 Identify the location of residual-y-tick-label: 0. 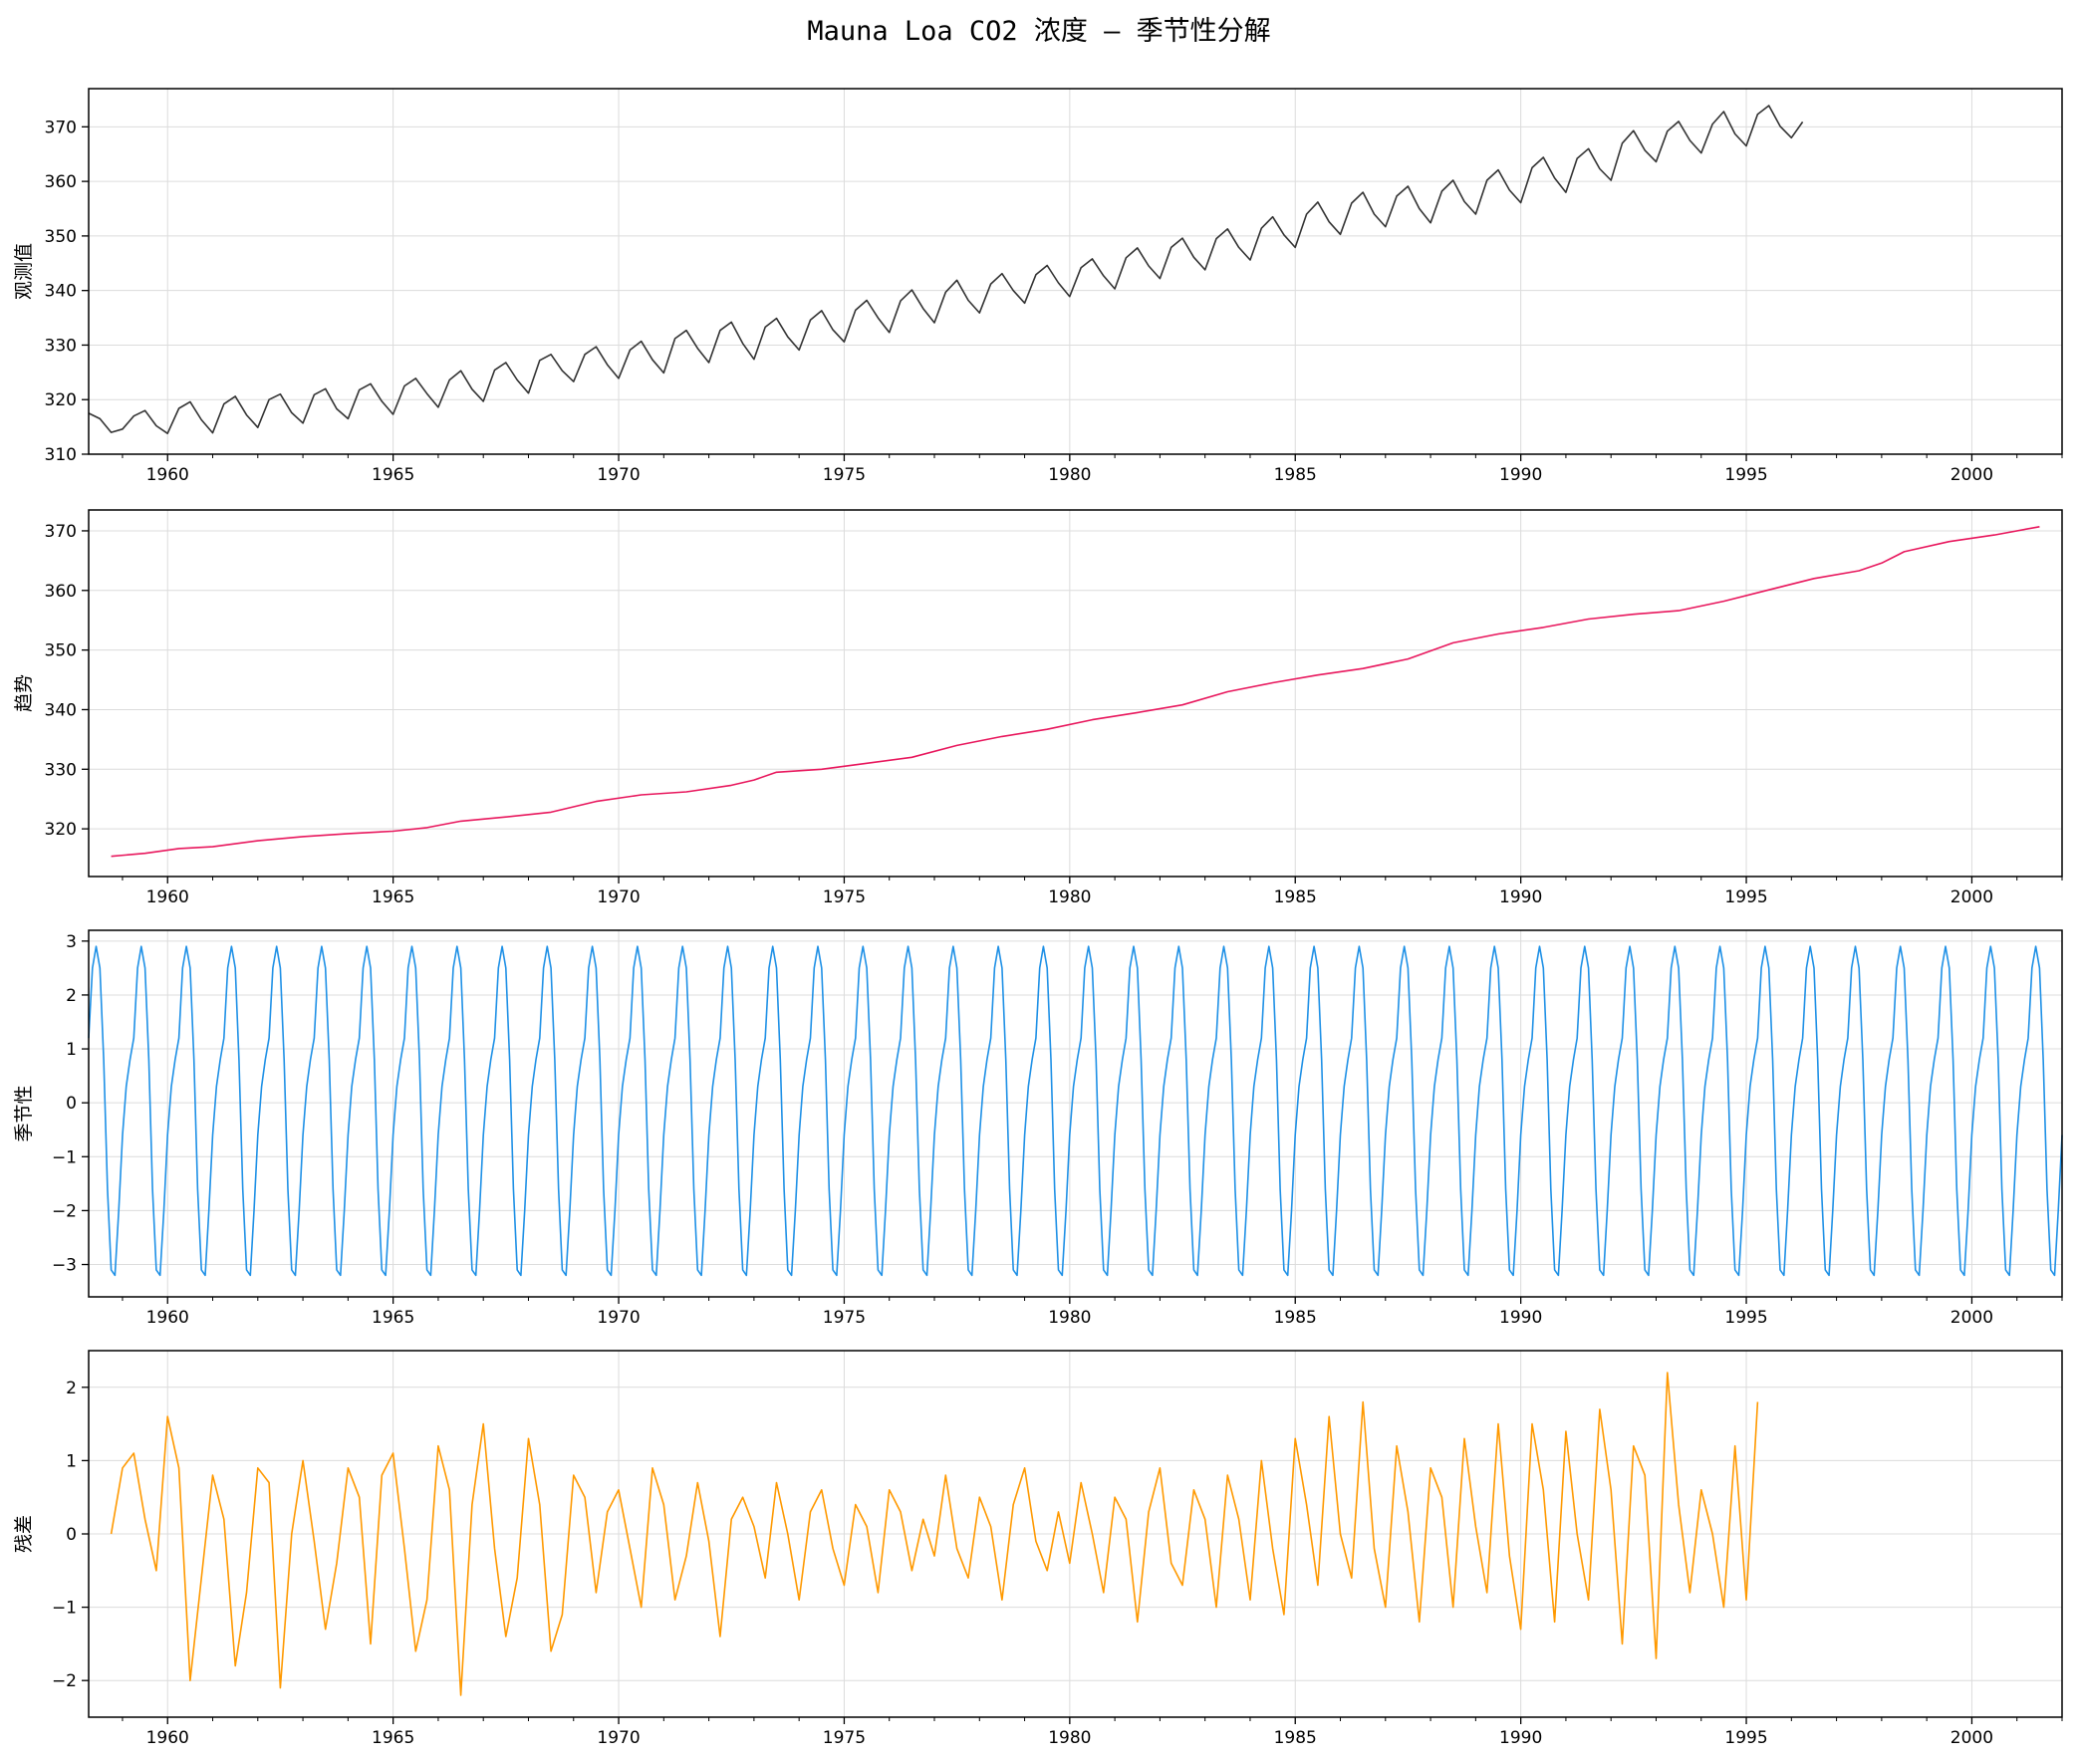
(71, 1535).